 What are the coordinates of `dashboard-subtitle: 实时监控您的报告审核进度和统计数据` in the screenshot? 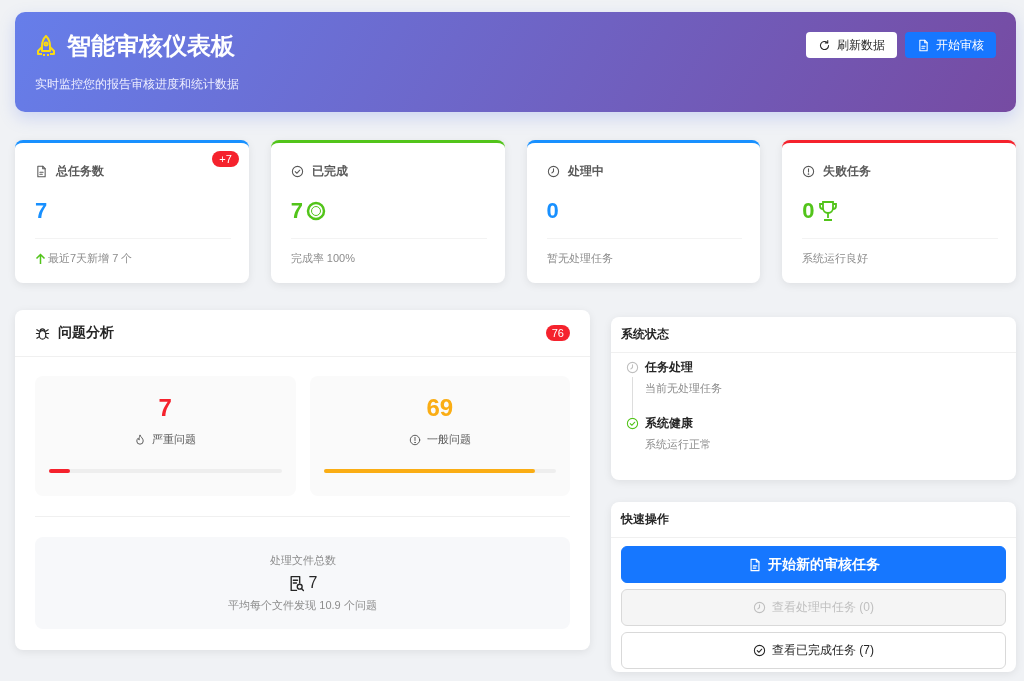 It's located at (137, 84).